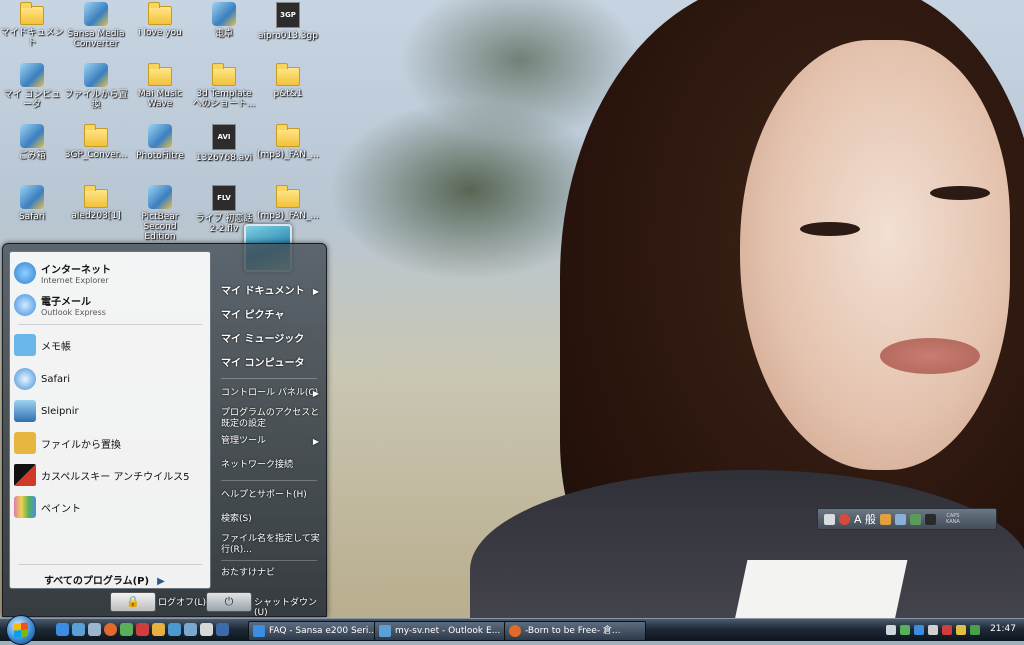 This screenshot has height=645, width=1024. Describe the element at coordinates (109, 379) in the screenshot. I see `start-item-safari: Safari` at that location.